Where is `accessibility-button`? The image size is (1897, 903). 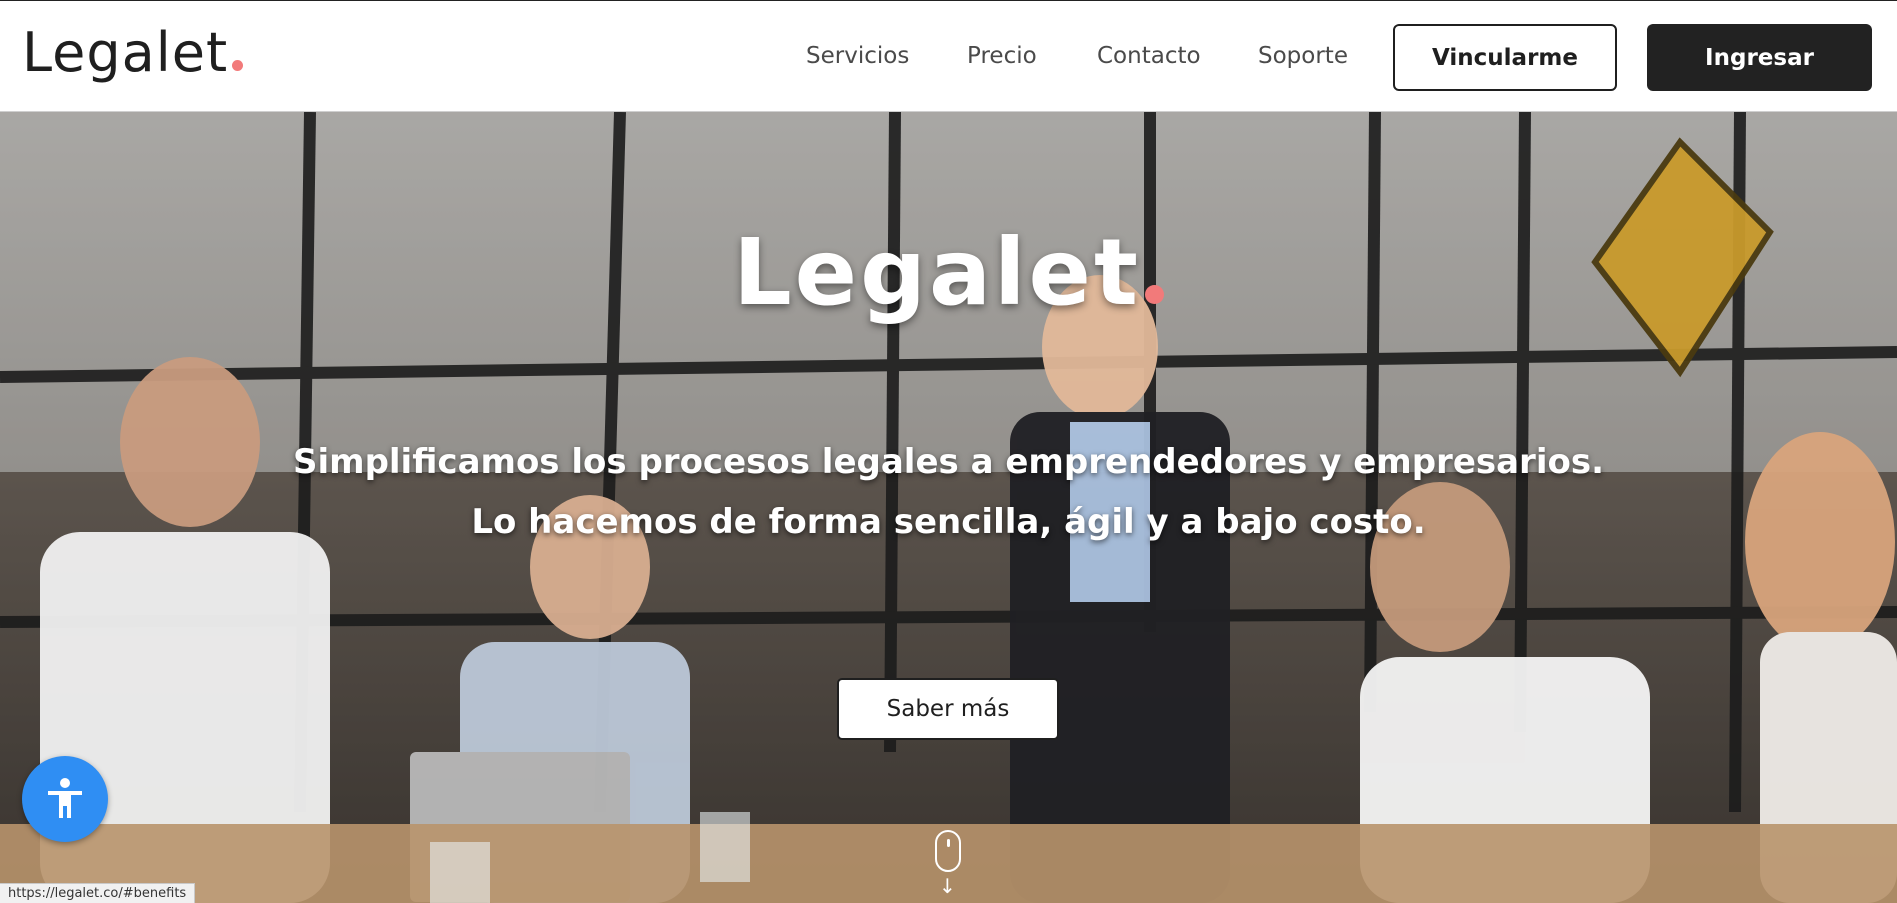 accessibility-button is located at coordinates (65, 799).